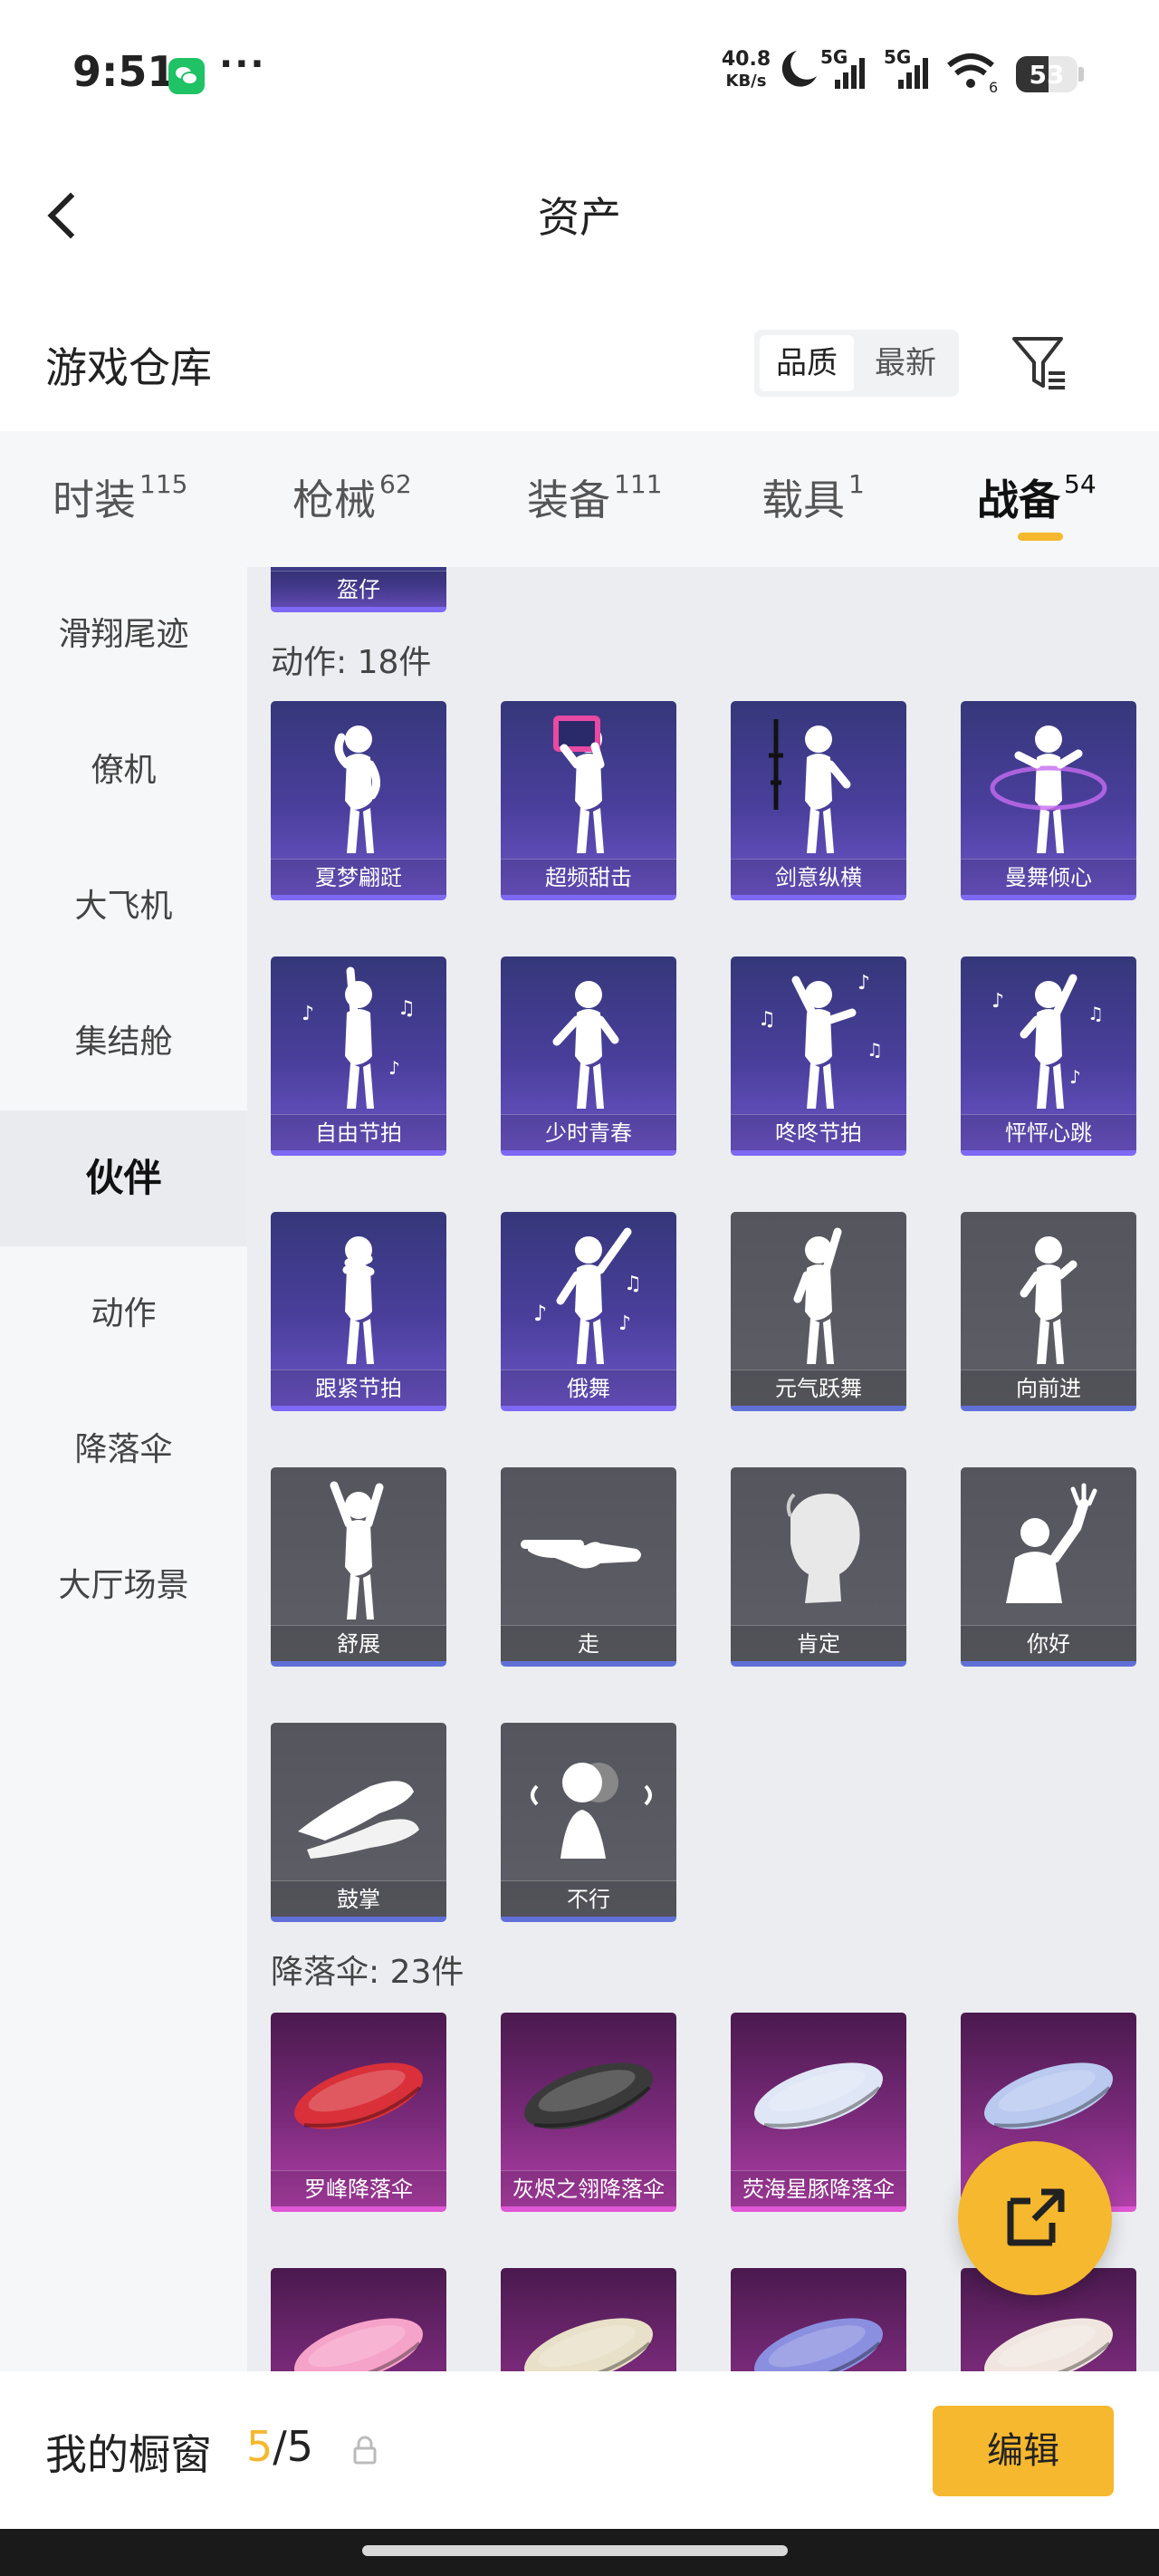  Describe the element at coordinates (358, 877) in the screenshot. I see `emote-card-label: 夏梦翩跹` at that location.